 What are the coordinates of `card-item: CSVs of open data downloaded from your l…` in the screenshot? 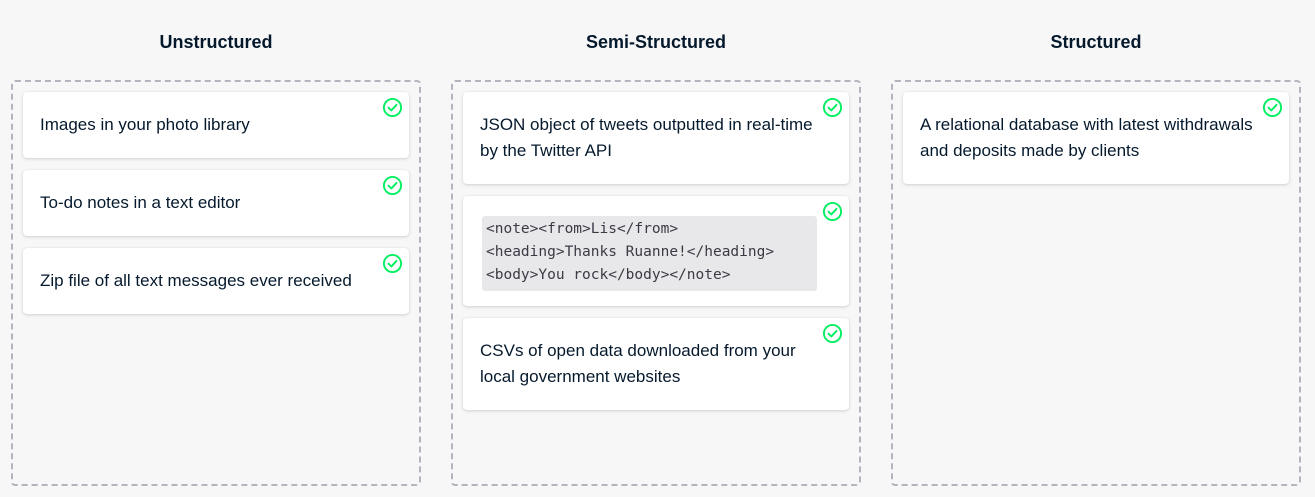 It's located at (656, 364).